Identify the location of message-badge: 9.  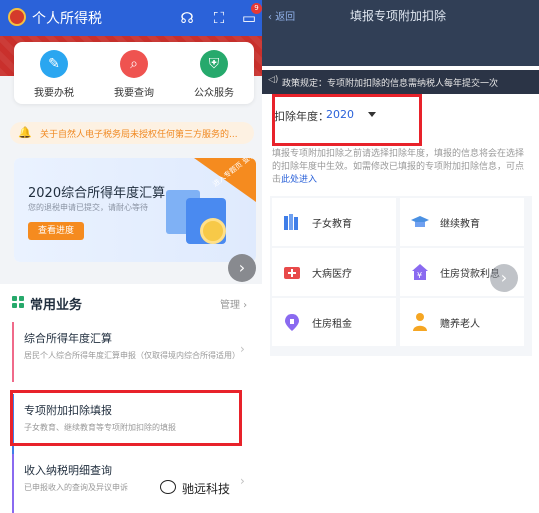
(256, 8).